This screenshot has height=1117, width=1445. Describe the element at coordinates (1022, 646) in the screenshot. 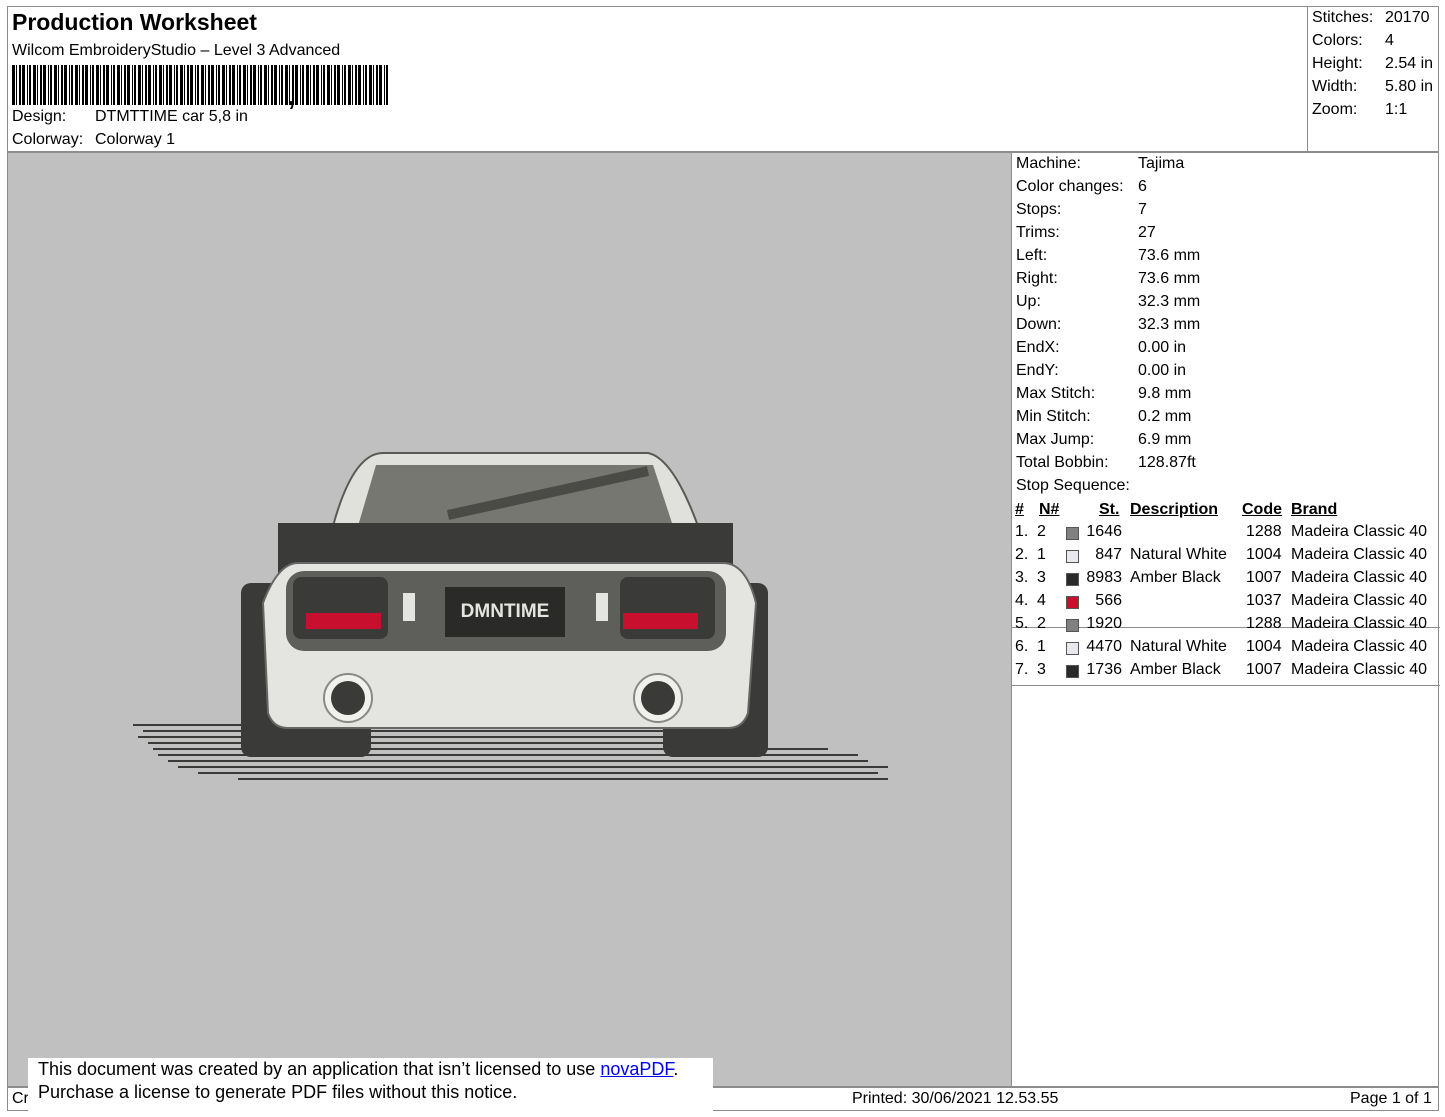

I see `cell-num: 6.` at that location.